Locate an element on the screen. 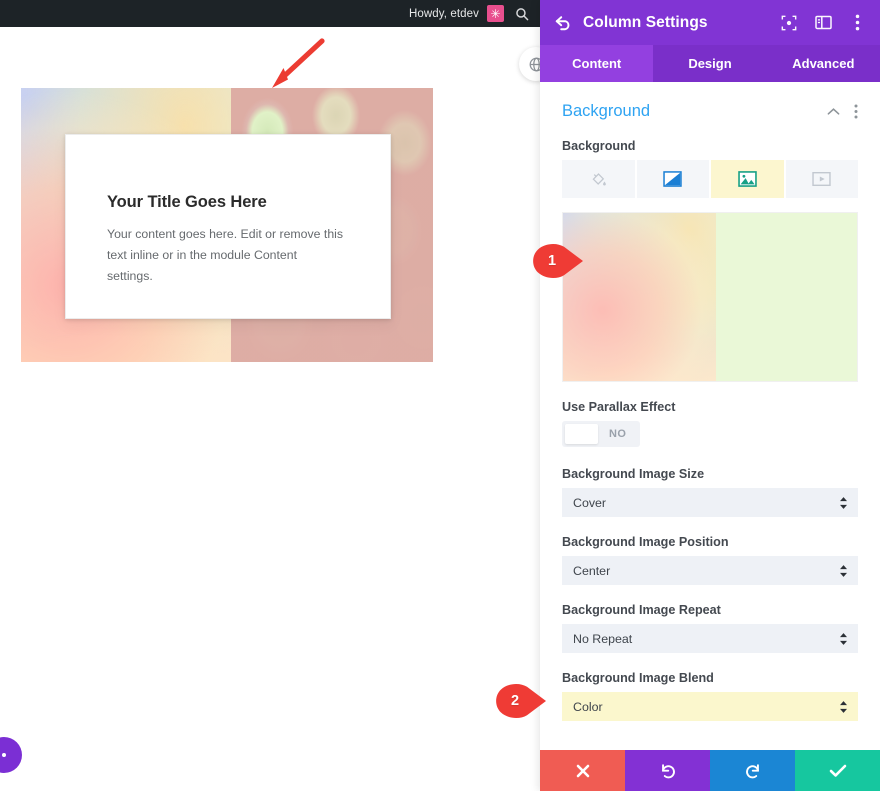 The width and height of the screenshot is (880, 791). select-value: No Repeat is located at coordinates (603, 638).